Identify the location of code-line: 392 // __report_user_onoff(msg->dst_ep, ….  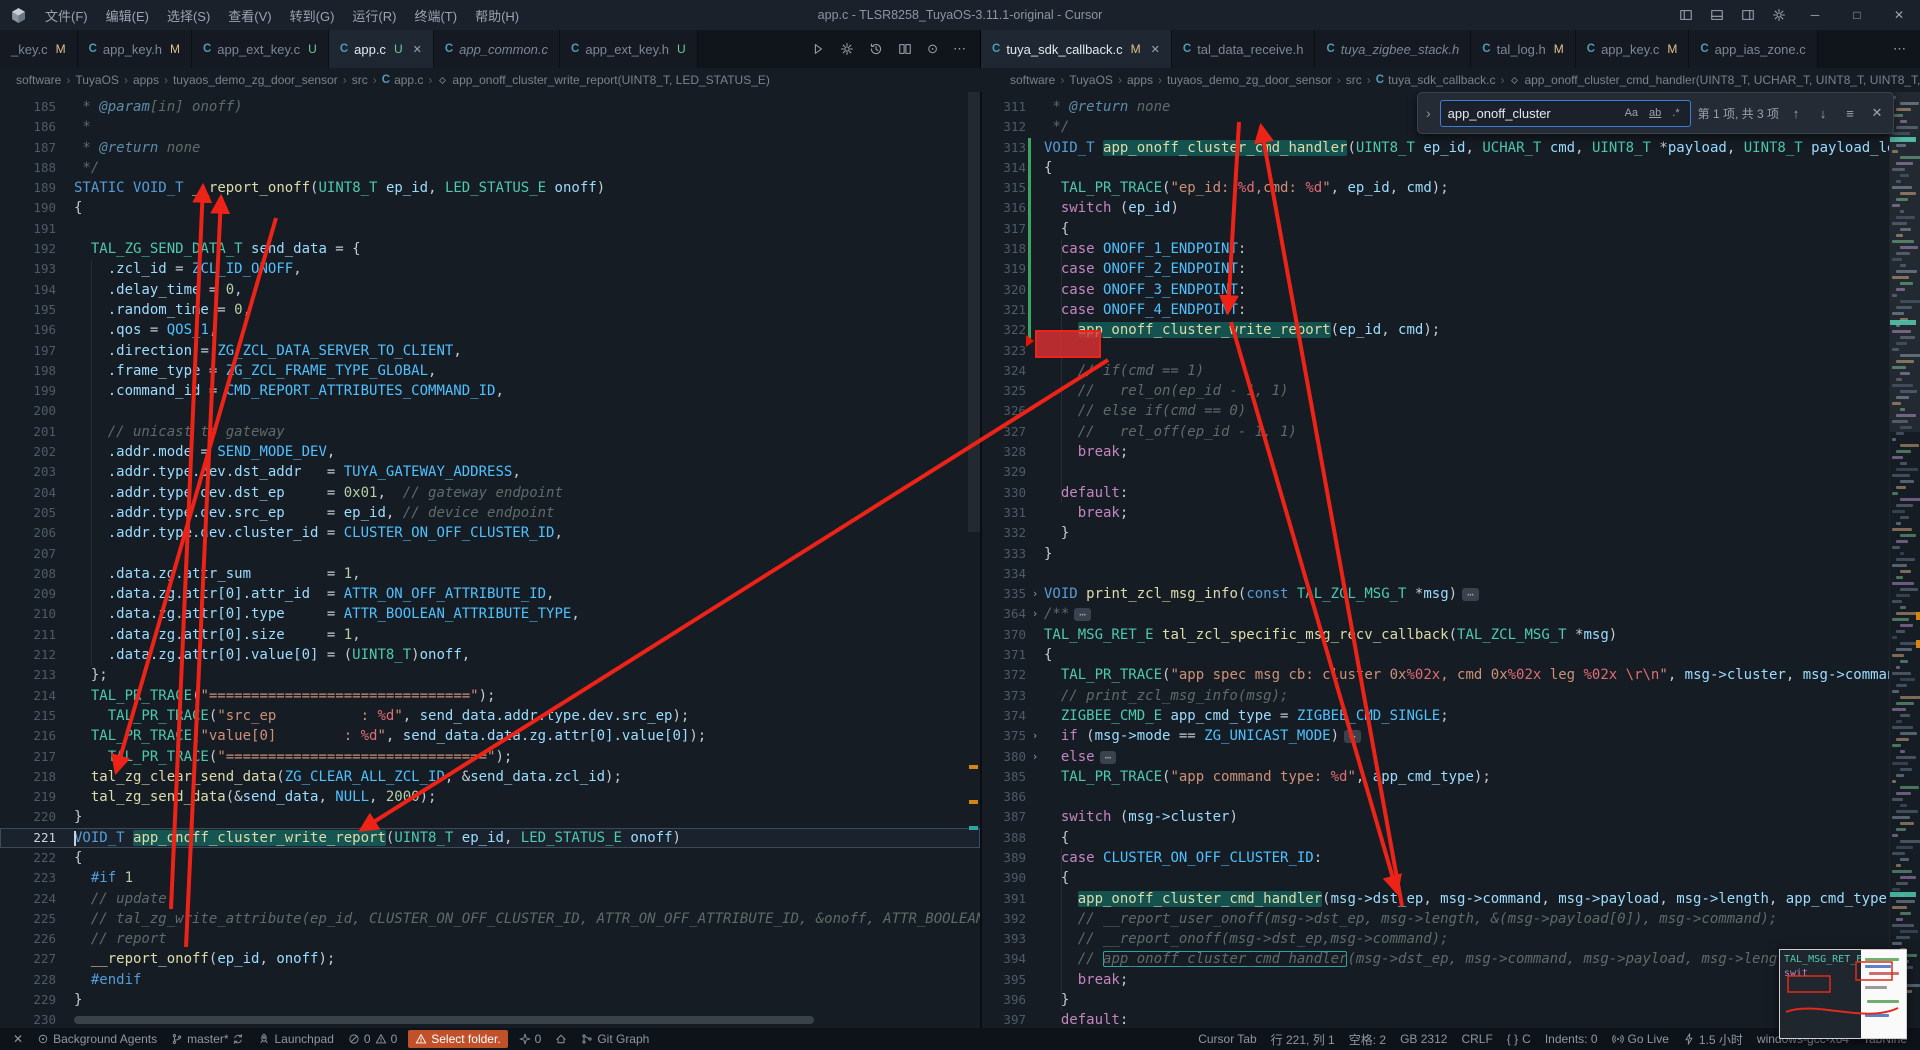
(1451, 919).